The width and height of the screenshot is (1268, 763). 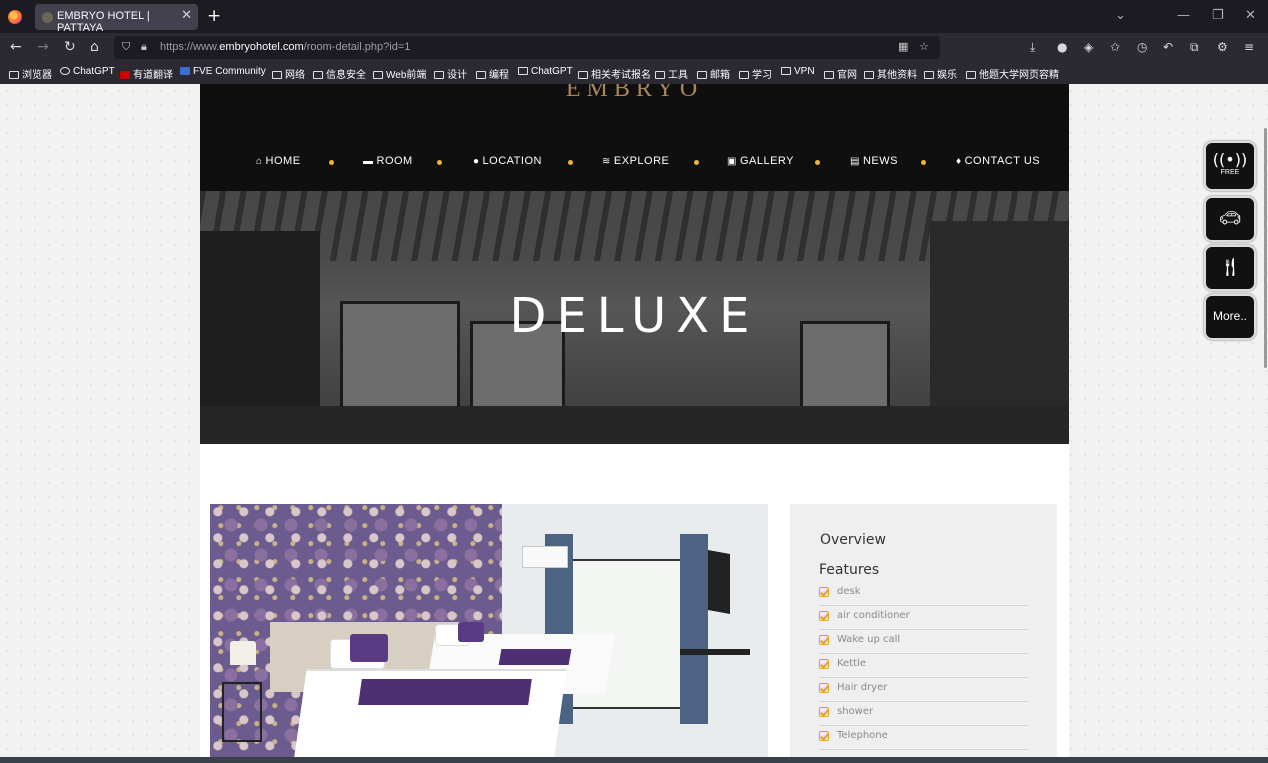 What do you see at coordinates (959, 161) in the screenshot?
I see `map-marker-icon: ♦` at bounding box center [959, 161].